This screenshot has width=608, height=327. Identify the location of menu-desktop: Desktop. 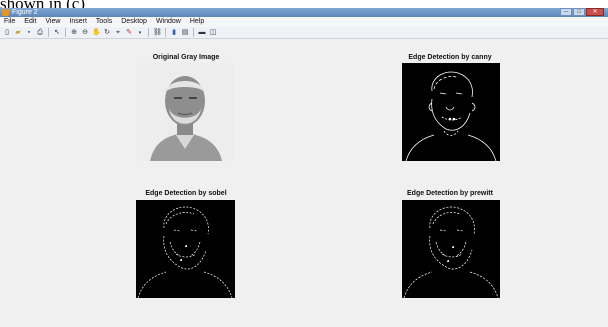
(134, 22).